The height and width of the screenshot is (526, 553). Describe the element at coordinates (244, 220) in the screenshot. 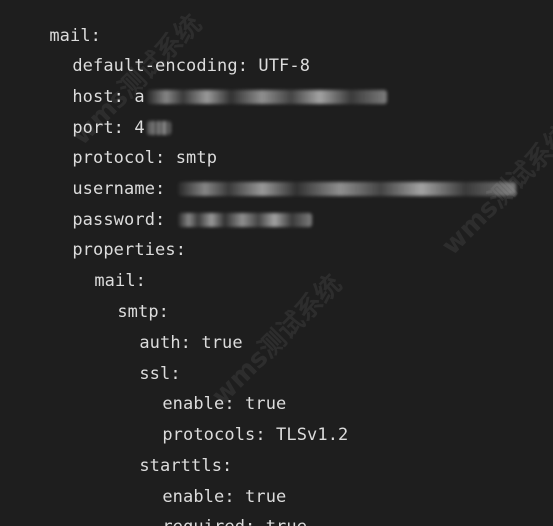

I see `redacted-password-value` at that location.